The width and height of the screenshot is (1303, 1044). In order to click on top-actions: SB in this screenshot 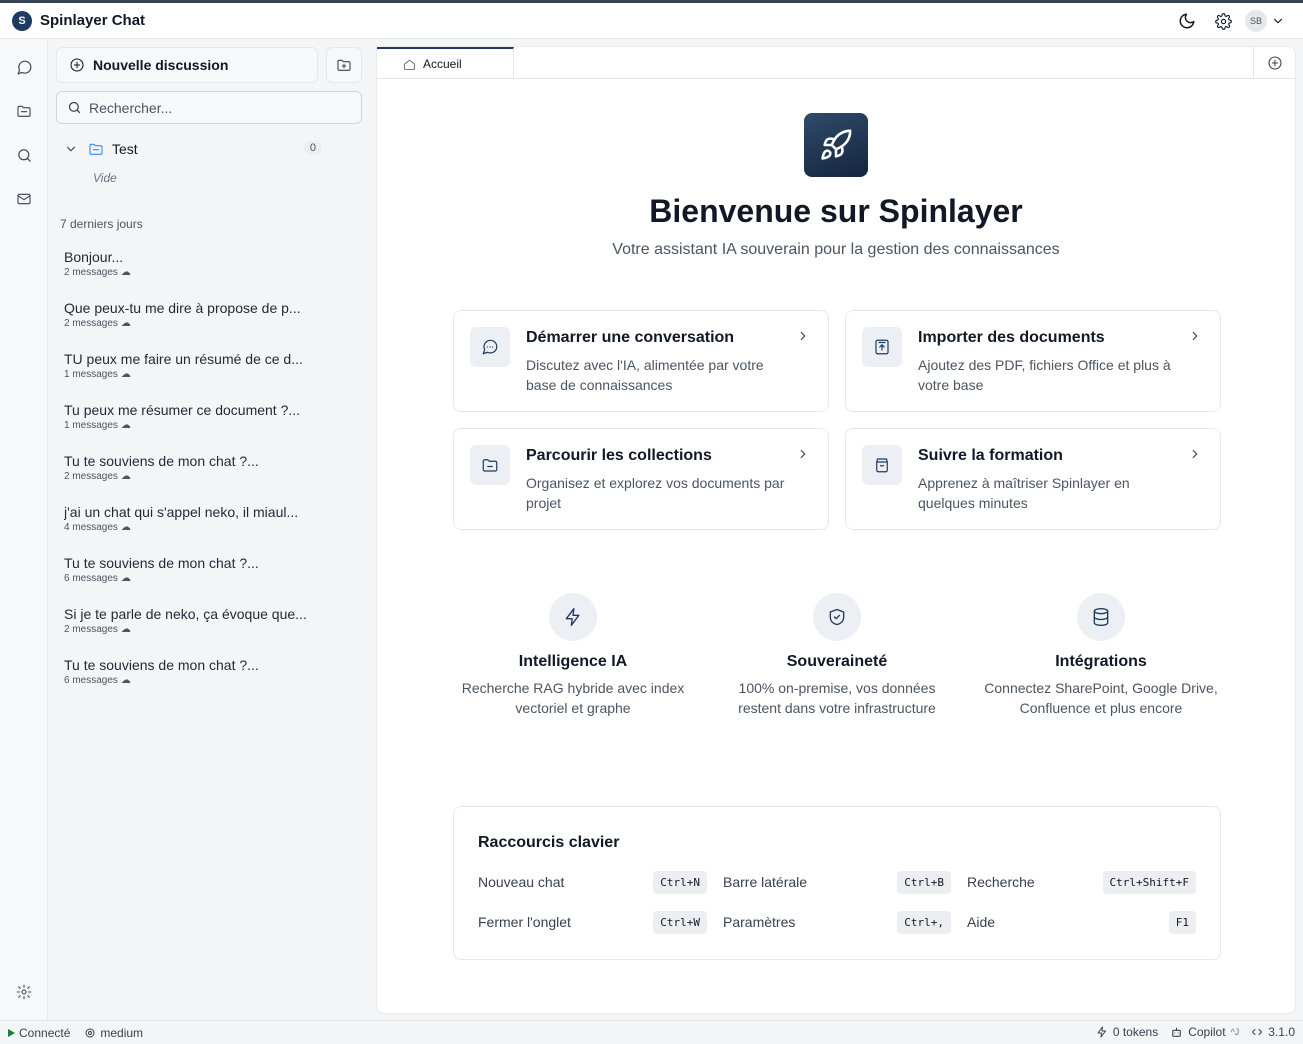, I will do `click(1227, 21)`.